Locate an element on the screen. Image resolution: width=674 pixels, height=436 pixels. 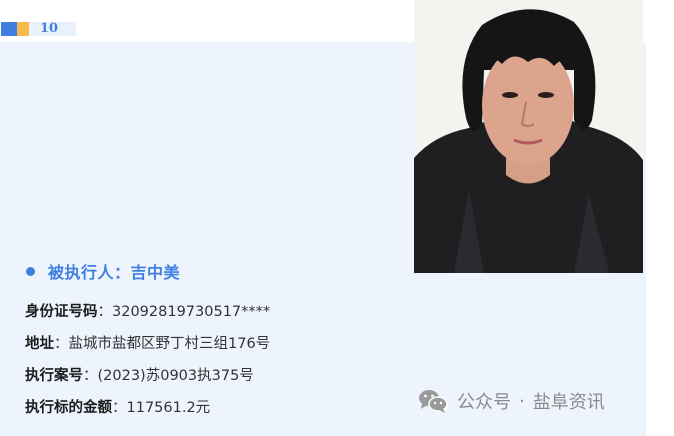
person-name: 吉中美 is located at coordinates (155, 272).